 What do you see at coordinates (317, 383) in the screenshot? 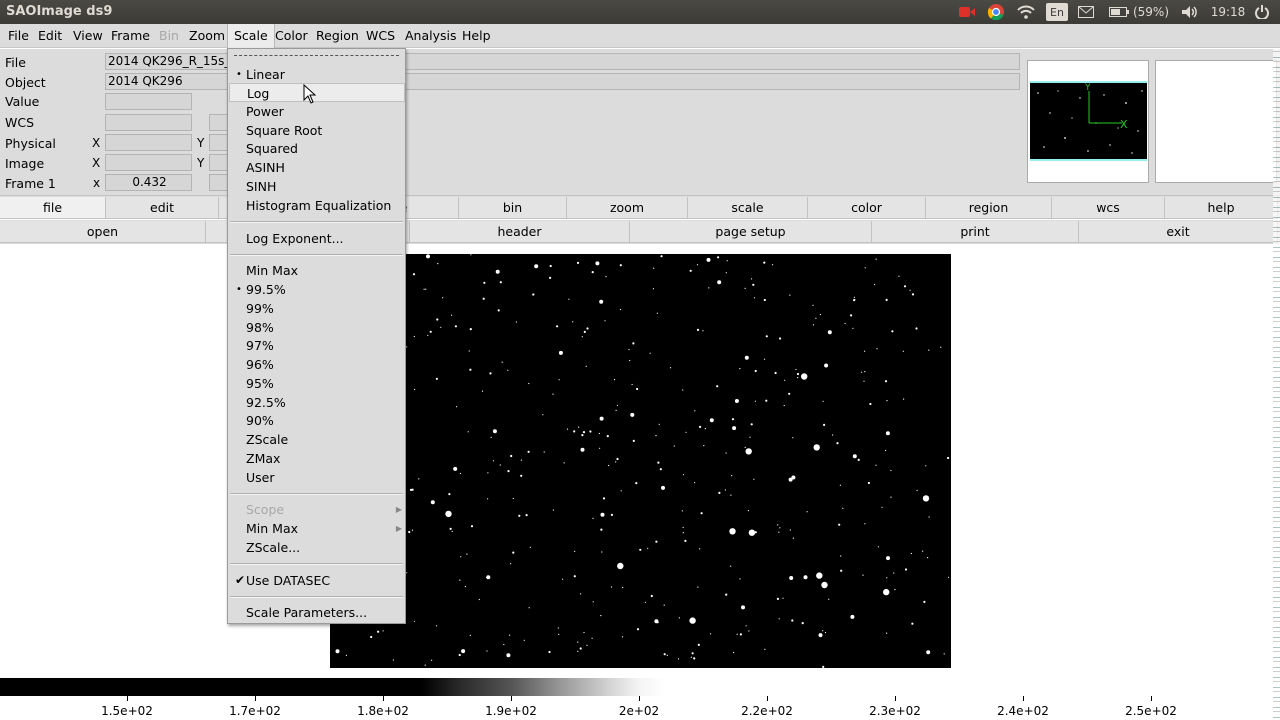
I see `menu-item-95: 95%` at bounding box center [317, 383].